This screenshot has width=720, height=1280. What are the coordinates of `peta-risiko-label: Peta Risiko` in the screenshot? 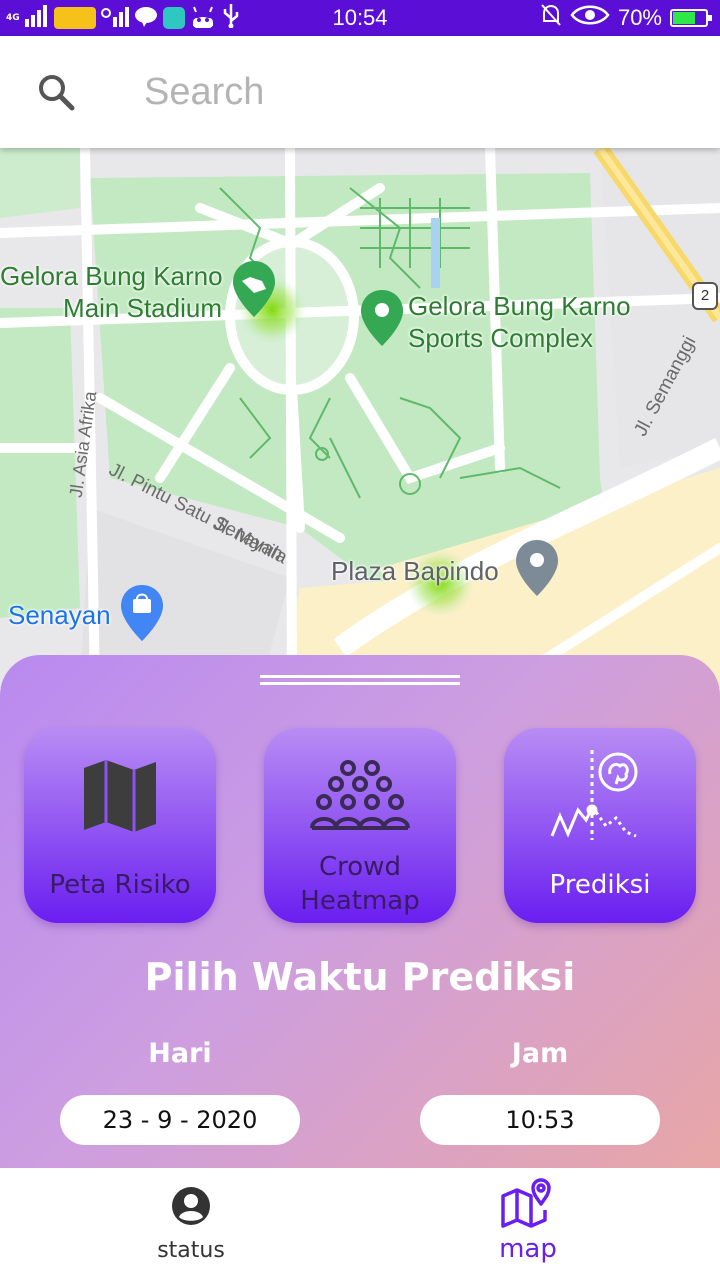 It's located at (120, 885).